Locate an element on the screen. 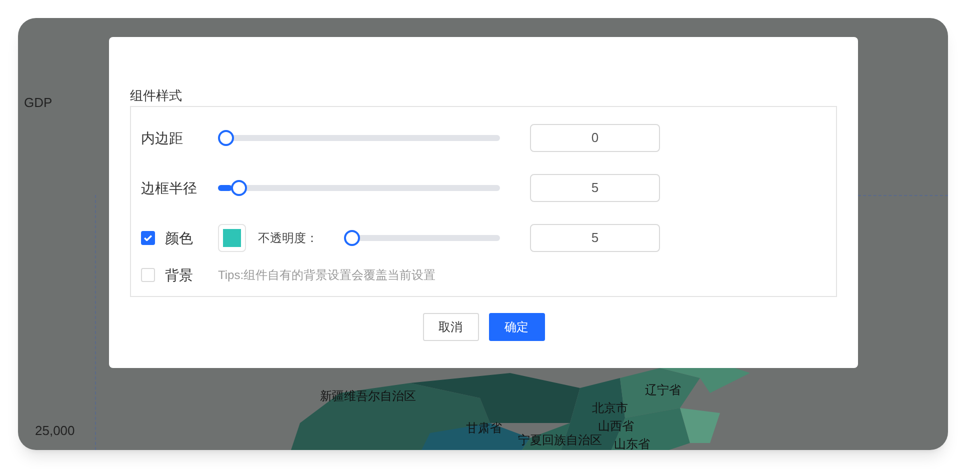 This screenshot has height=469, width=966. color-picker is located at coordinates (232, 238).